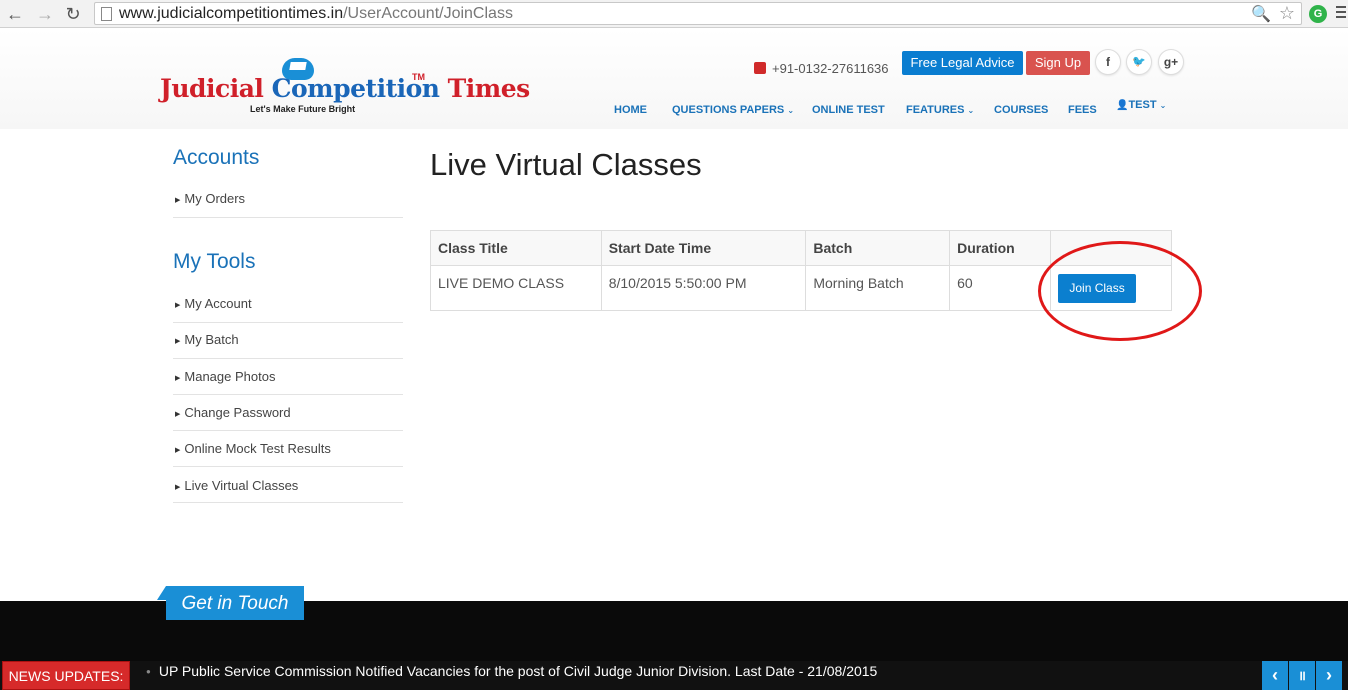 The image size is (1348, 691). I want to click on sidebar-item-my-account: ▶ My Account, so click(288, 305).